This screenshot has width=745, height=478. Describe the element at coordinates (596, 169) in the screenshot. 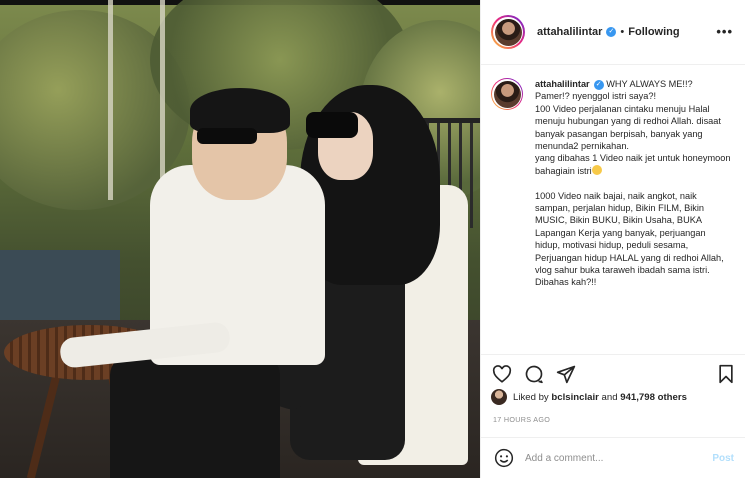

I see `laughing-emoji-icon` at that location.